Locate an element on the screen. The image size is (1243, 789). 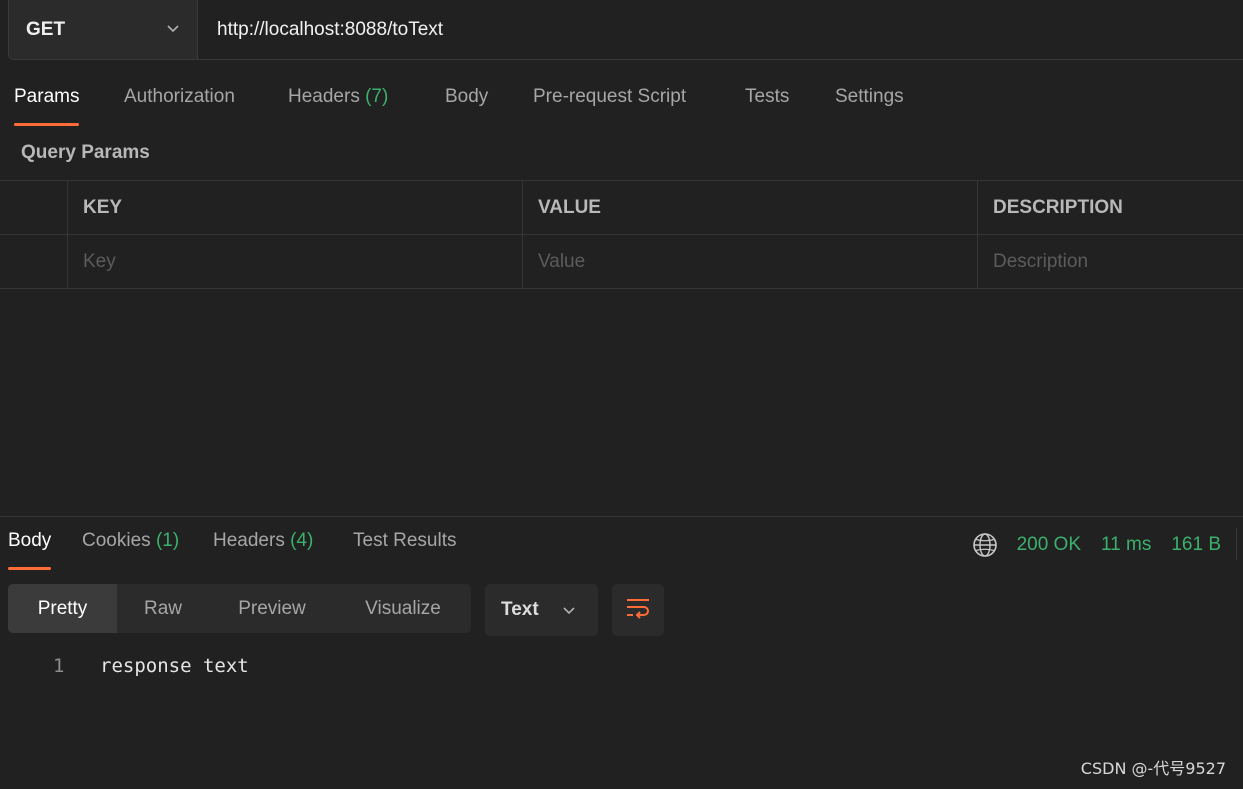
tab-authorization: Authorization is located at coordinates (179, 106).